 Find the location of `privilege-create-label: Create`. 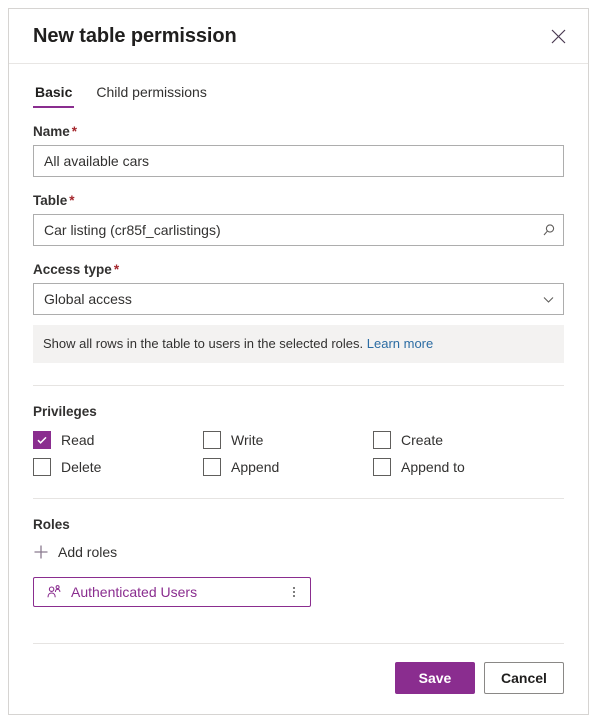

privilege-create-label: Create is located at coordinates (422, 439).